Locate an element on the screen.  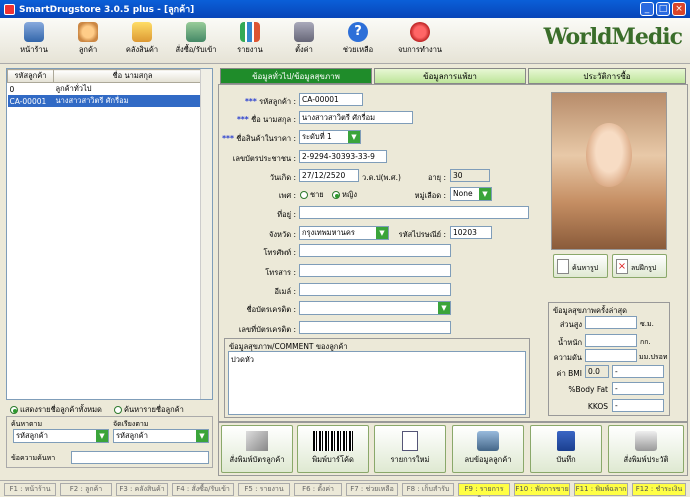
fkey-f11: F11 : พิมพ์ฉลาก is located at coordinates (601, 489).